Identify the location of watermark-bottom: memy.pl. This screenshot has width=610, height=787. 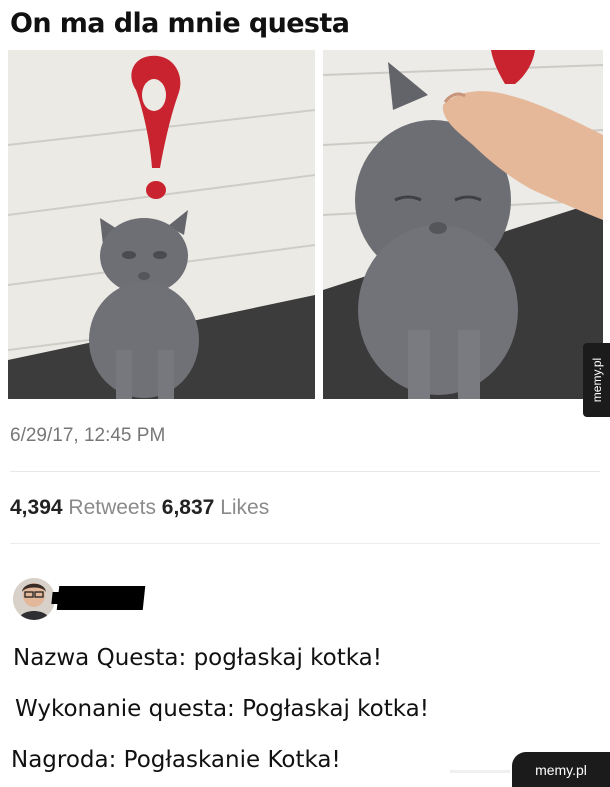
(561, 769).